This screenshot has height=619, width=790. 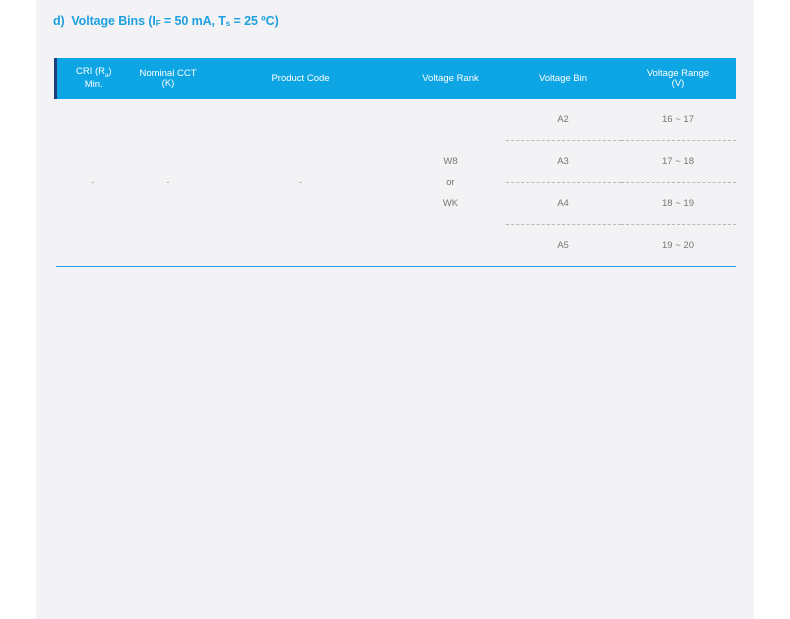 What do you see at coordinates (678, 78) in the screenshot?
I see `header-voltage-range: Voltage Range (V)` at bounding box center [678, 78].